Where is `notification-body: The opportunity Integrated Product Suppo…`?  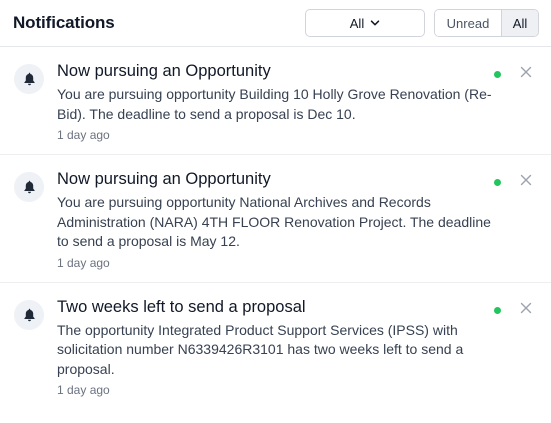
notification-body: The opportunity Integrated Product Suppo… is located at coordinates (260, 349).